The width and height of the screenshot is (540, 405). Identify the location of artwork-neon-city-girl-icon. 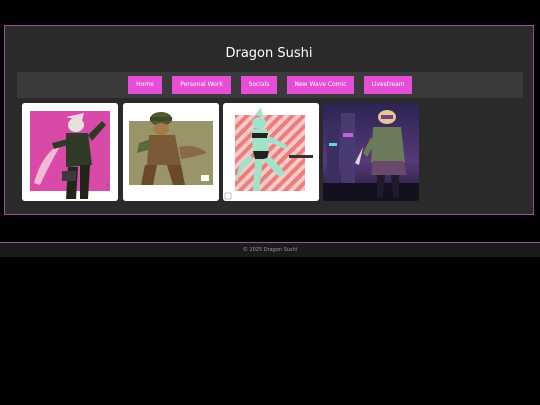
(371, 152).